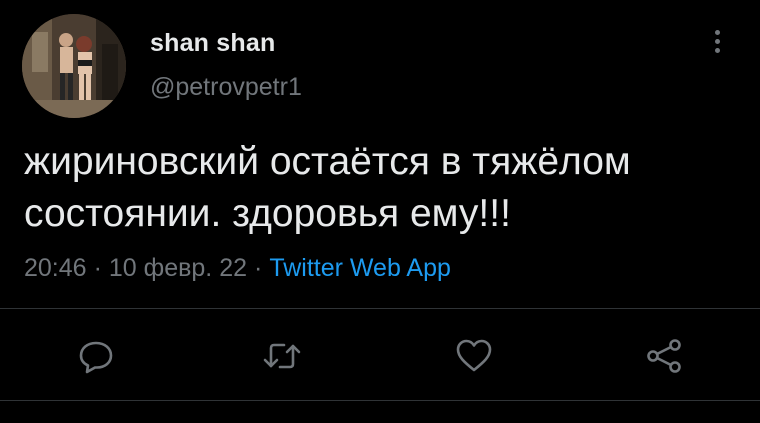 The height and width of the screenshot is (423, 760). Describe the element at coordinates (178, 268) in the screenshot. I see `tweet-date: 10 февр. 22` at that location.